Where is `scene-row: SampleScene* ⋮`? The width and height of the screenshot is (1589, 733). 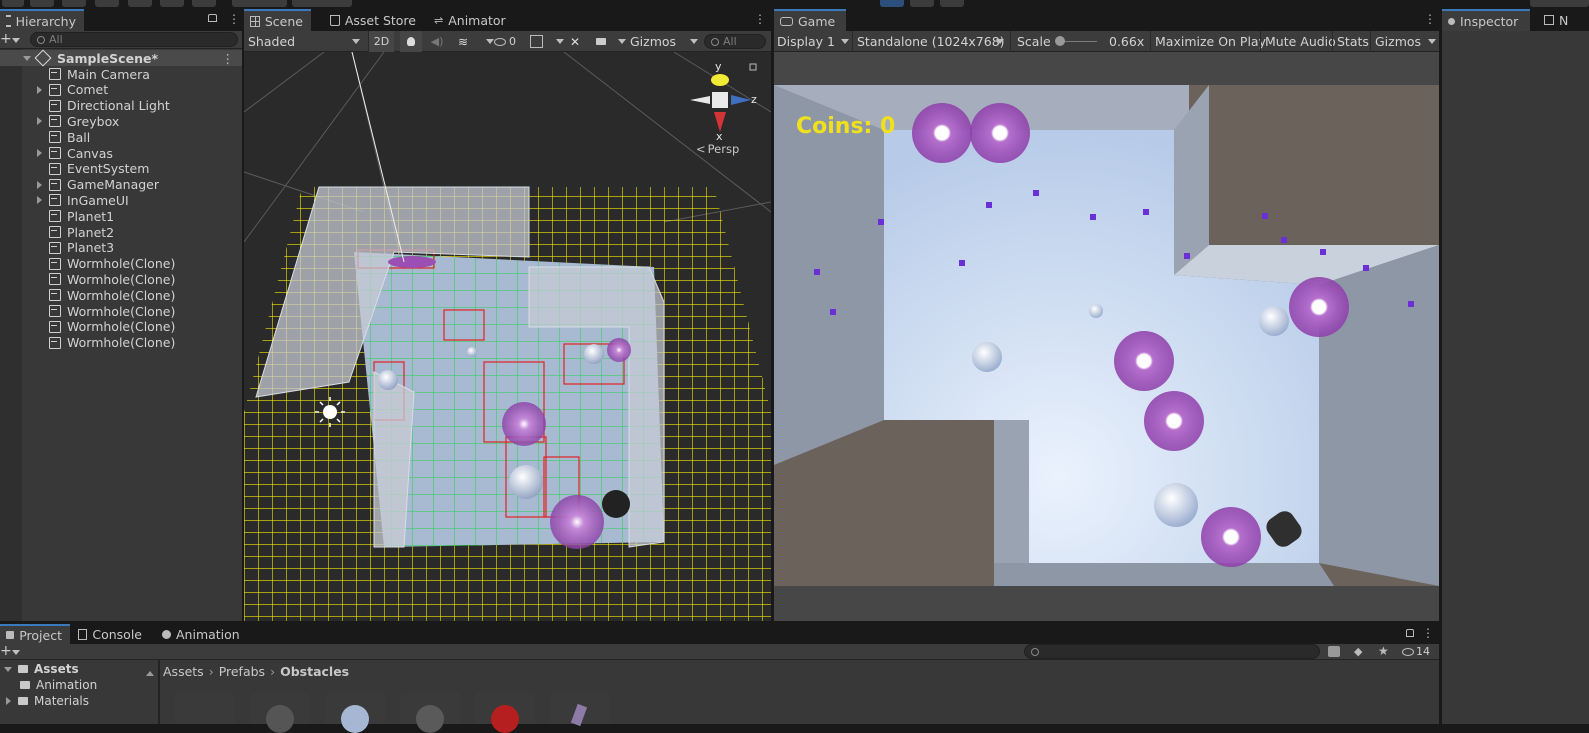
scene-row: SampleScene* ⋮ is located at coordinates (121, 58).